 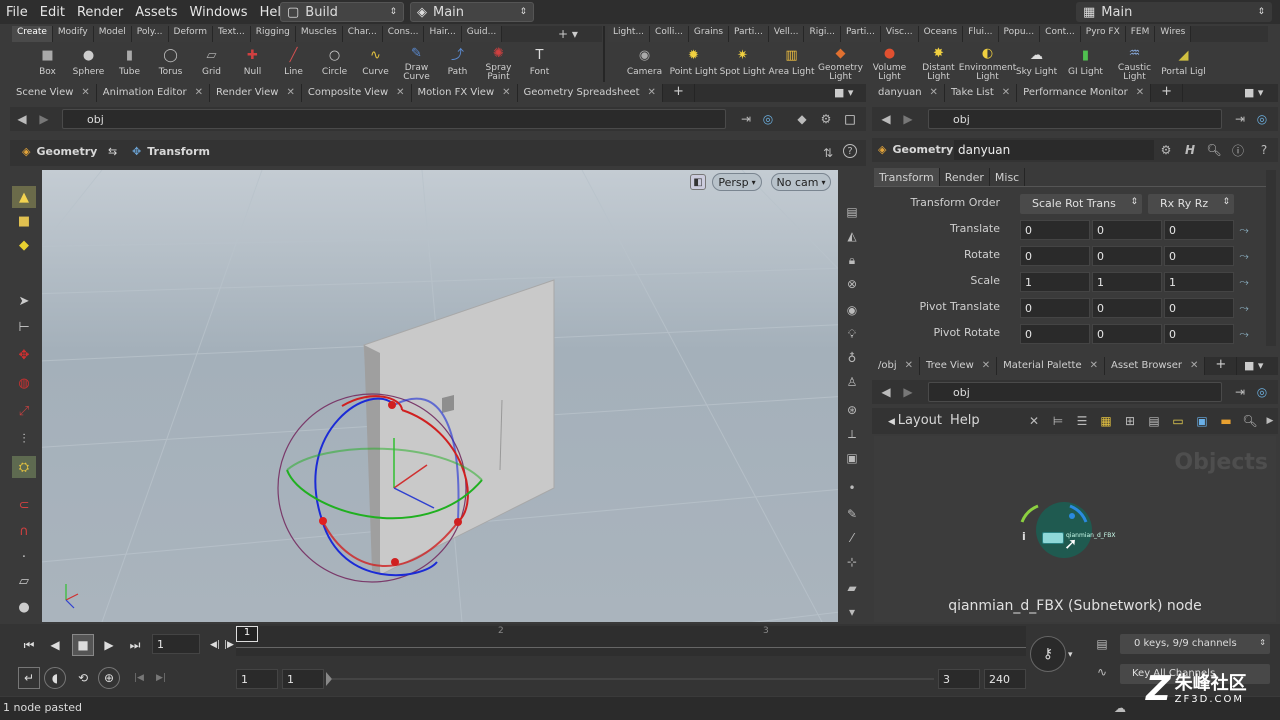 I want to click on cube-icon: ◆, so click(x=802, y=119).